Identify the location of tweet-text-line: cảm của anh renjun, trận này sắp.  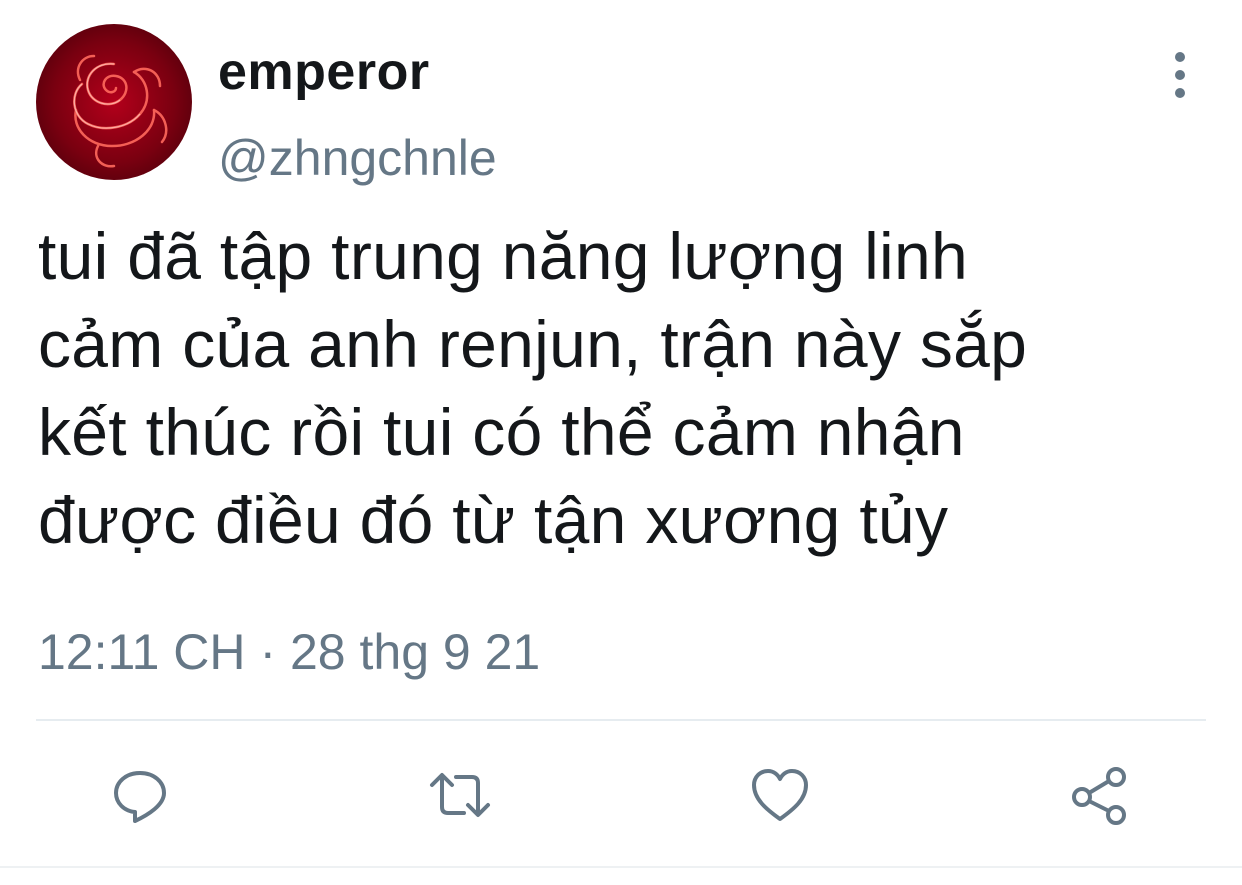
(533, 344).